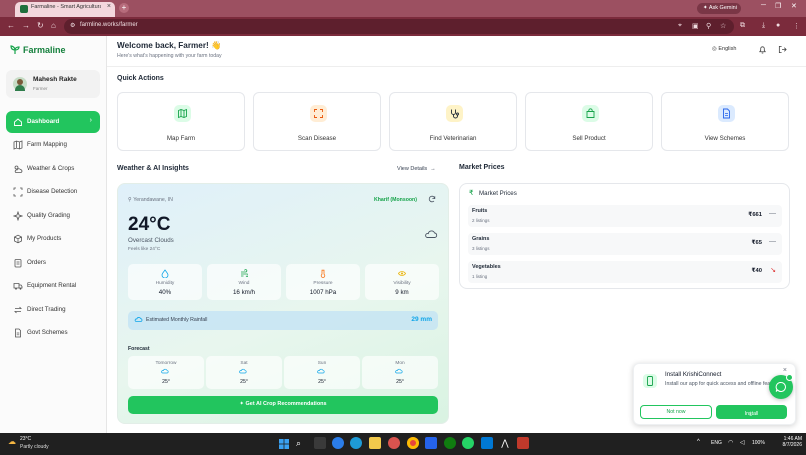 The width and height of the screenshot is (806, 455). I want to click on battery-label: 100%, so click(758, 443).